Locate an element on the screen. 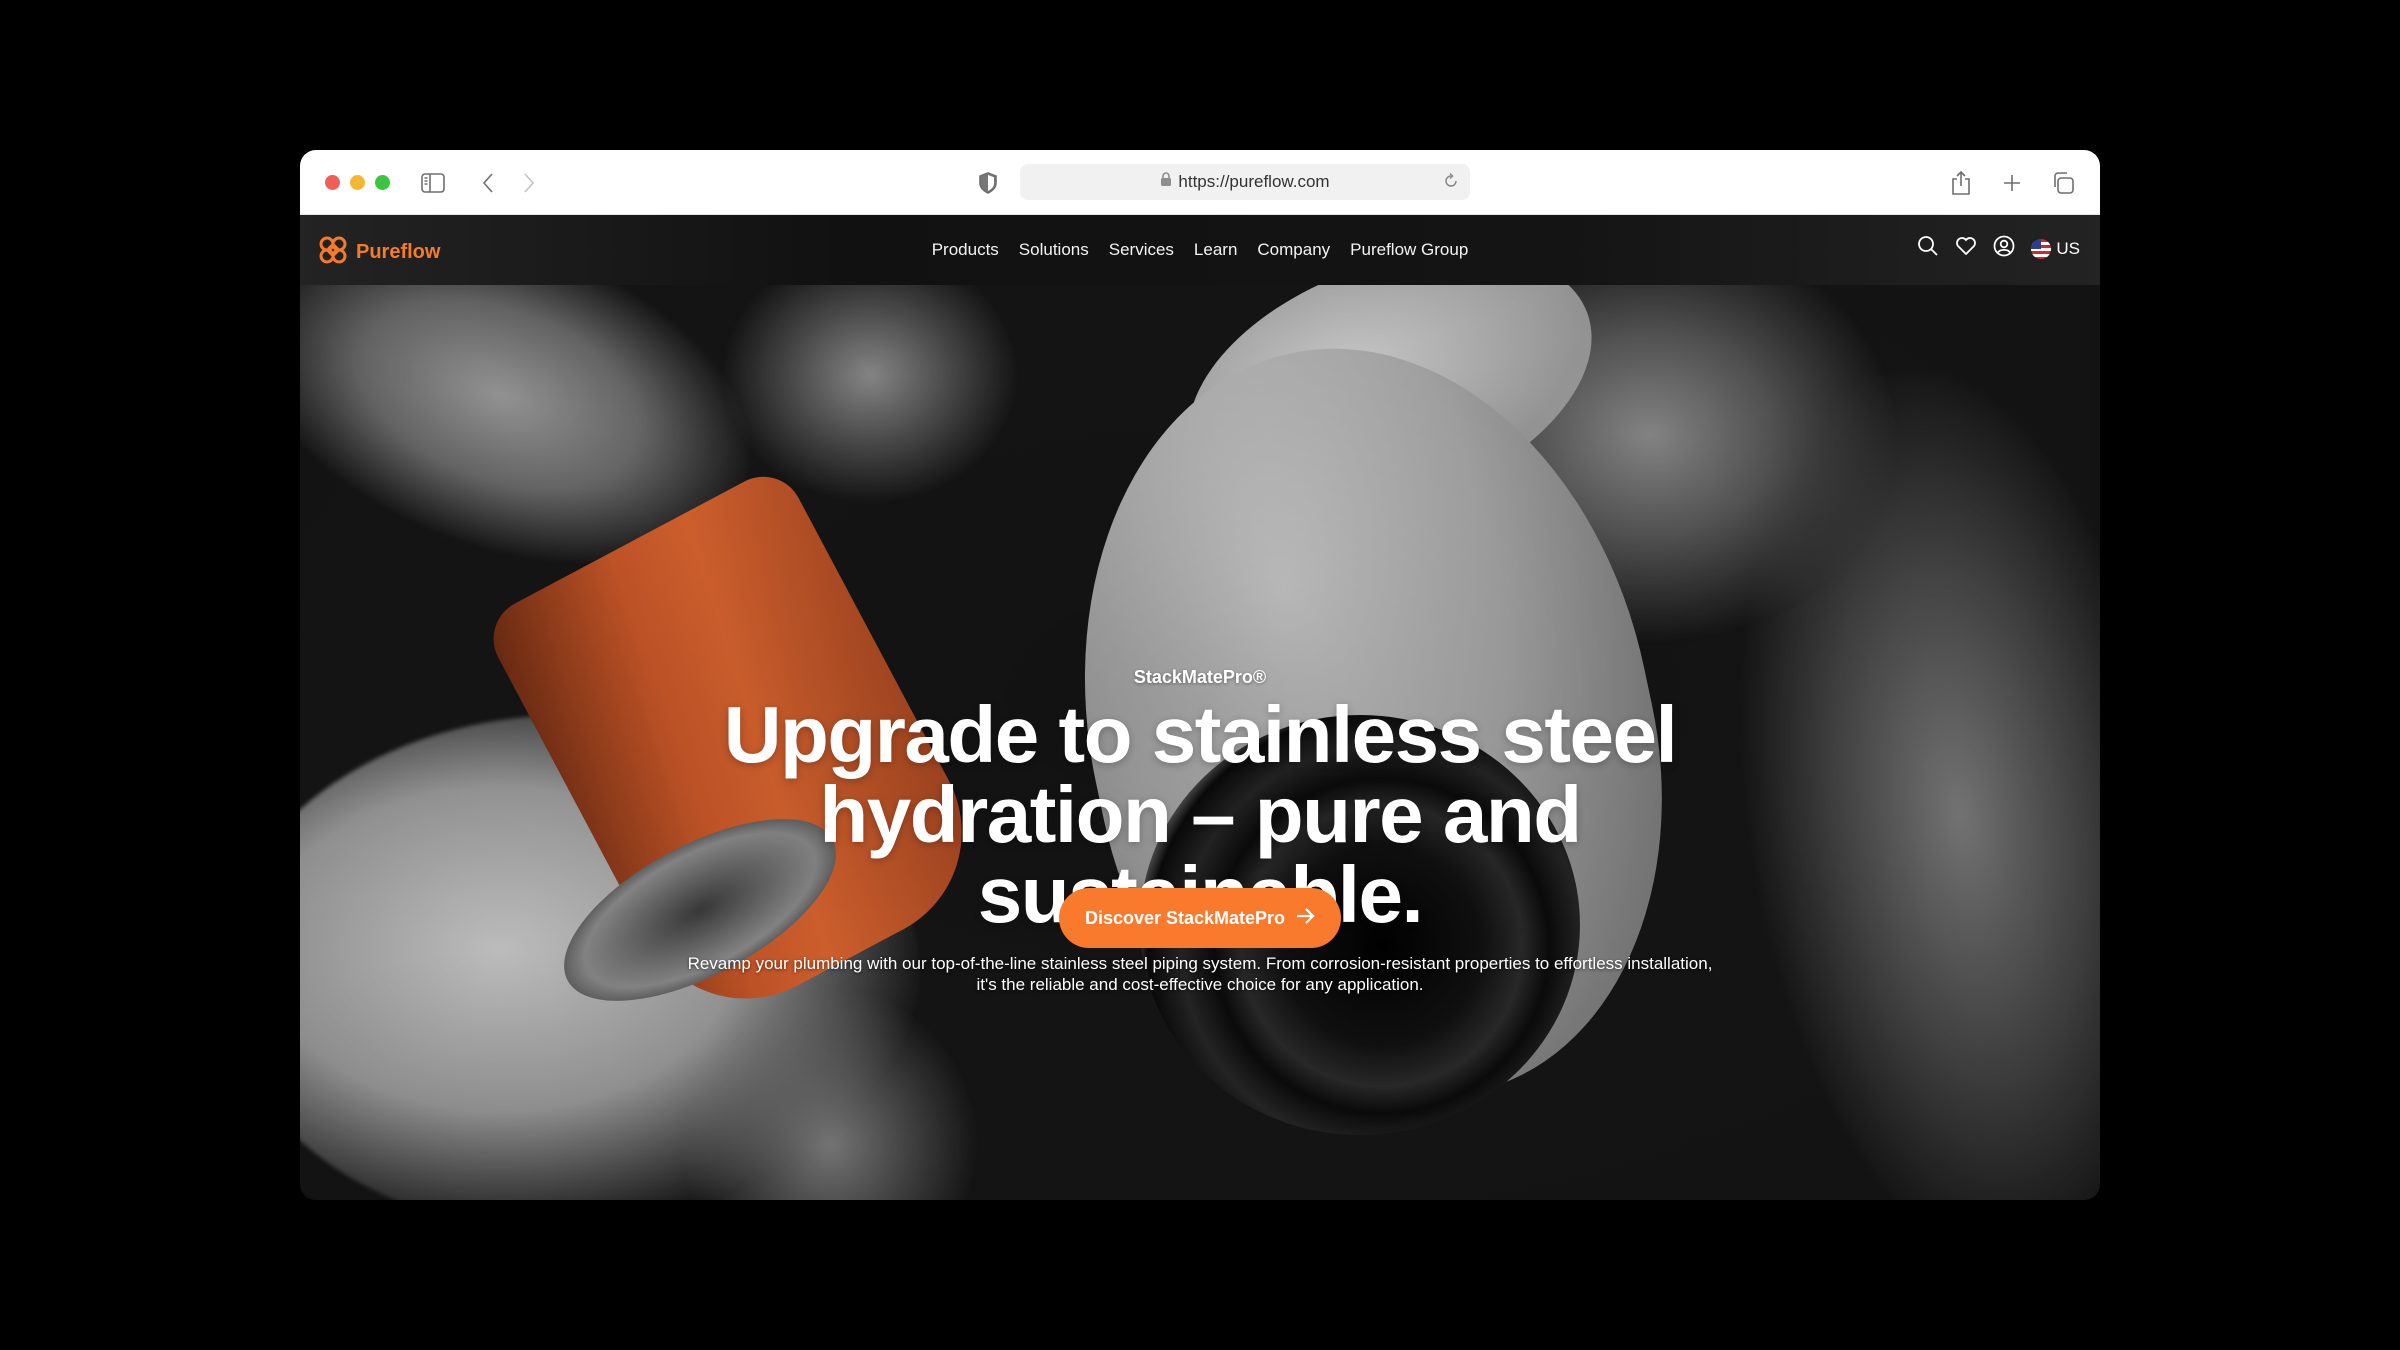  lock-icon is located at coordinates (1166, 182).